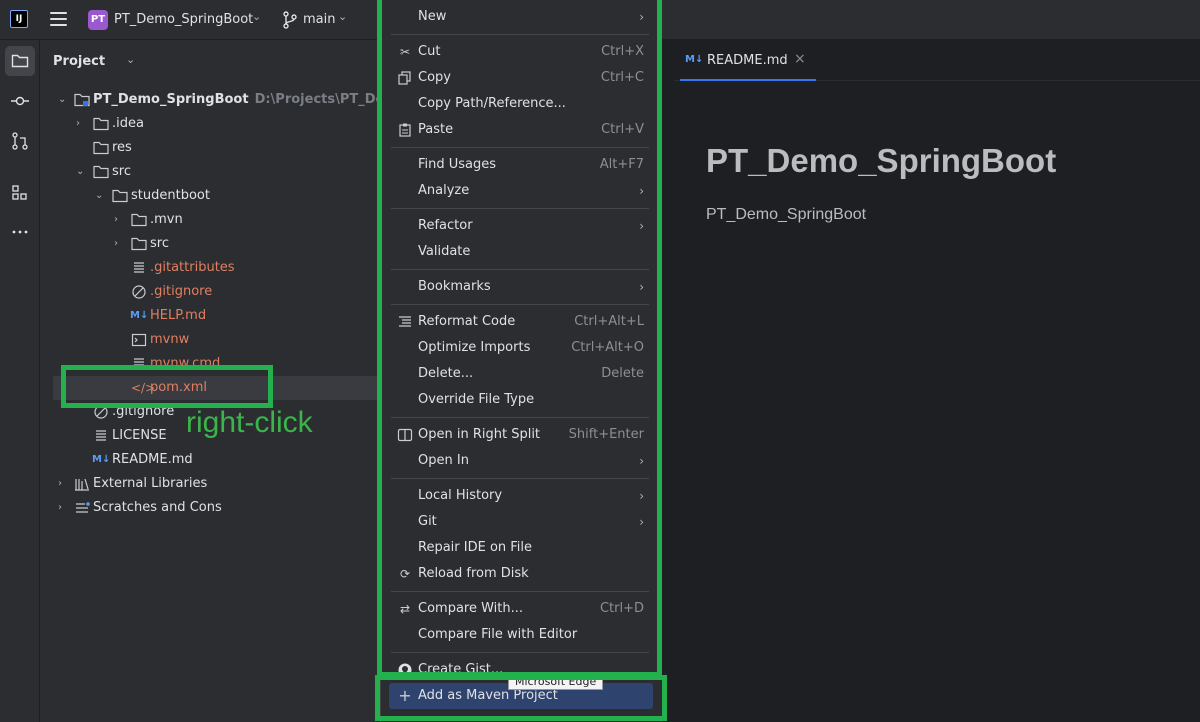  Describe the element at coordinates (937, 60) in the screenshot. I see `editor-tab-bar: M↓ README.md ×` at that location.